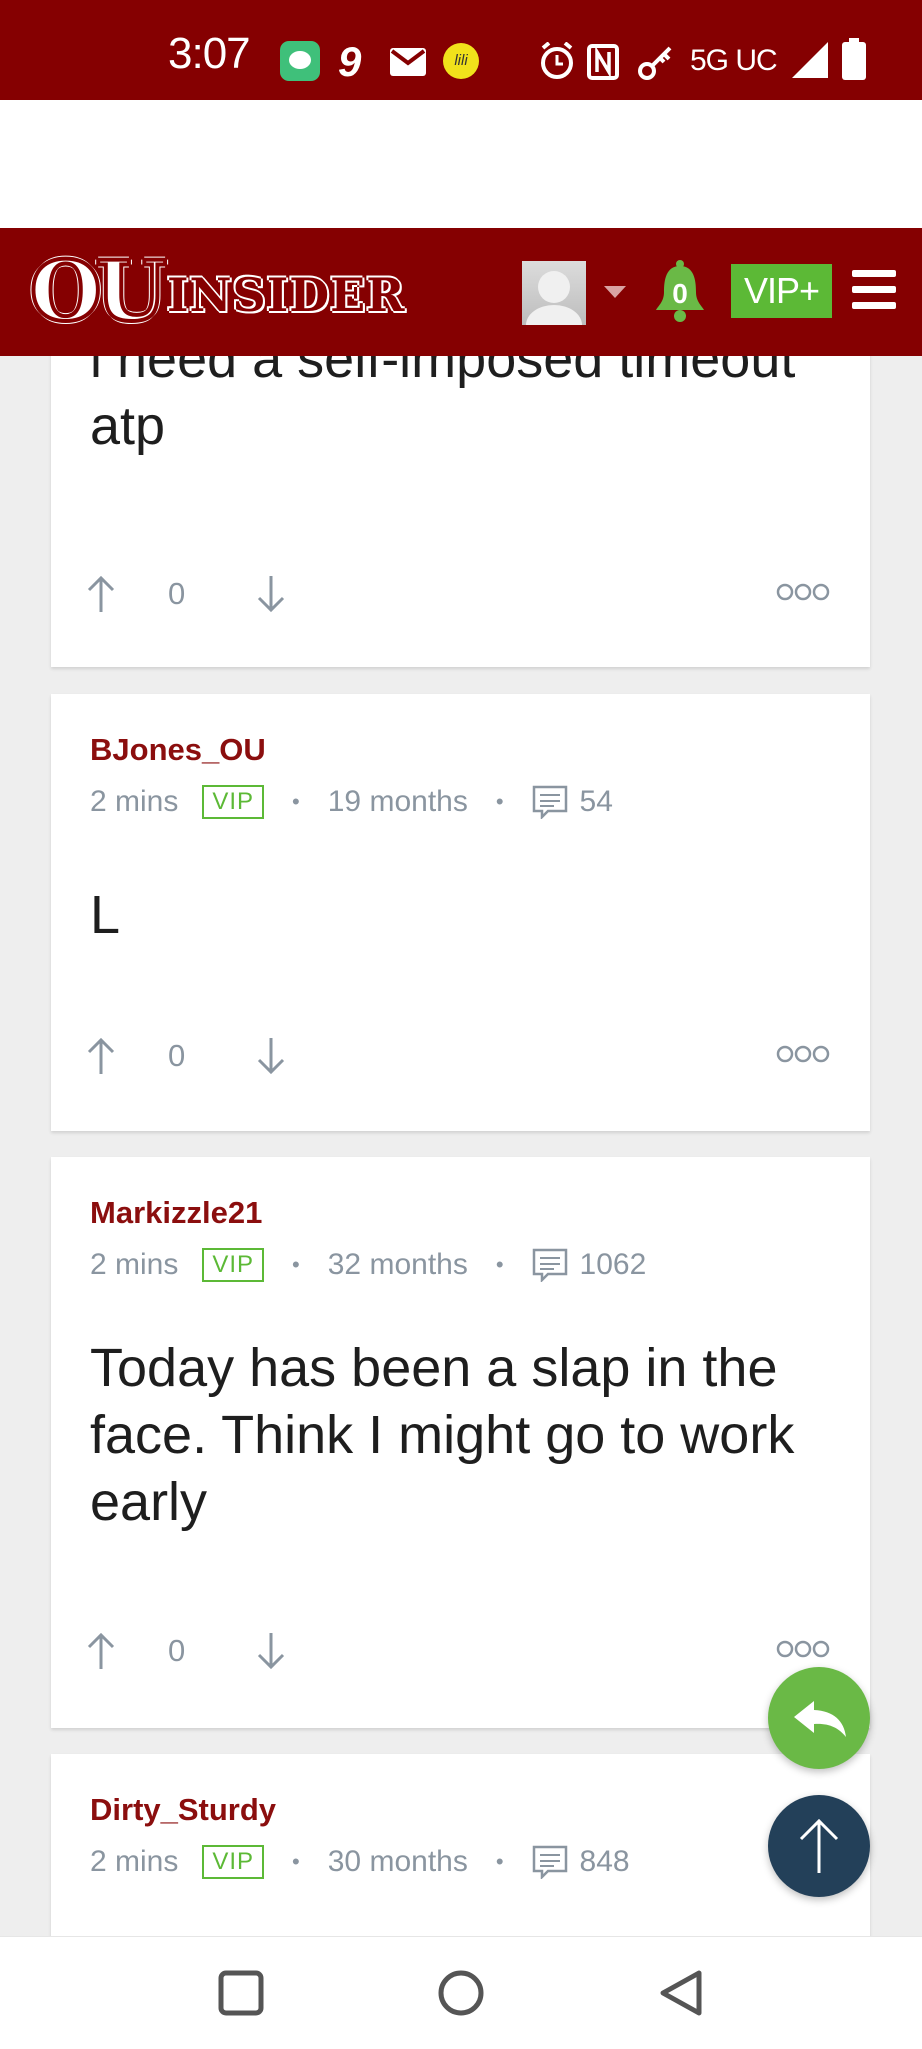  I want to click on alarm-icon, so click(557, 60).